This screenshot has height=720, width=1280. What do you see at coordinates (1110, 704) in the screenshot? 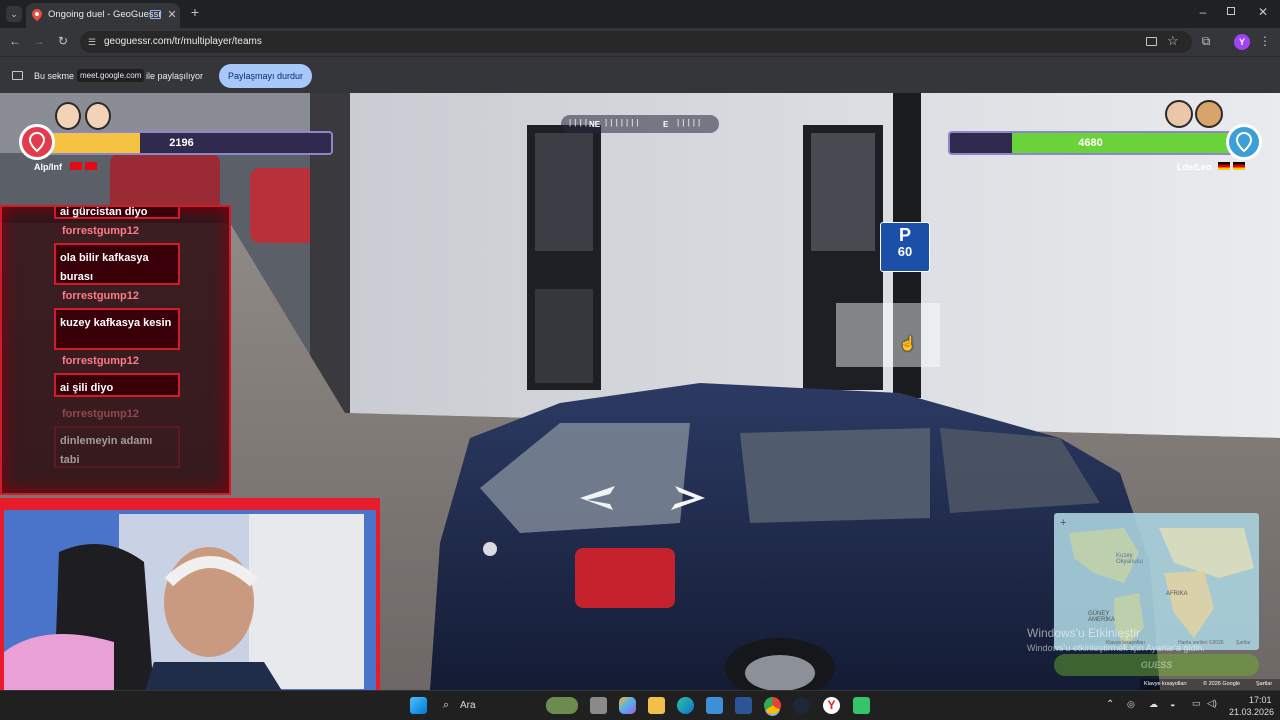
I see `tray-overflow-icon: ⌃` at bounding box center [1110, 704].